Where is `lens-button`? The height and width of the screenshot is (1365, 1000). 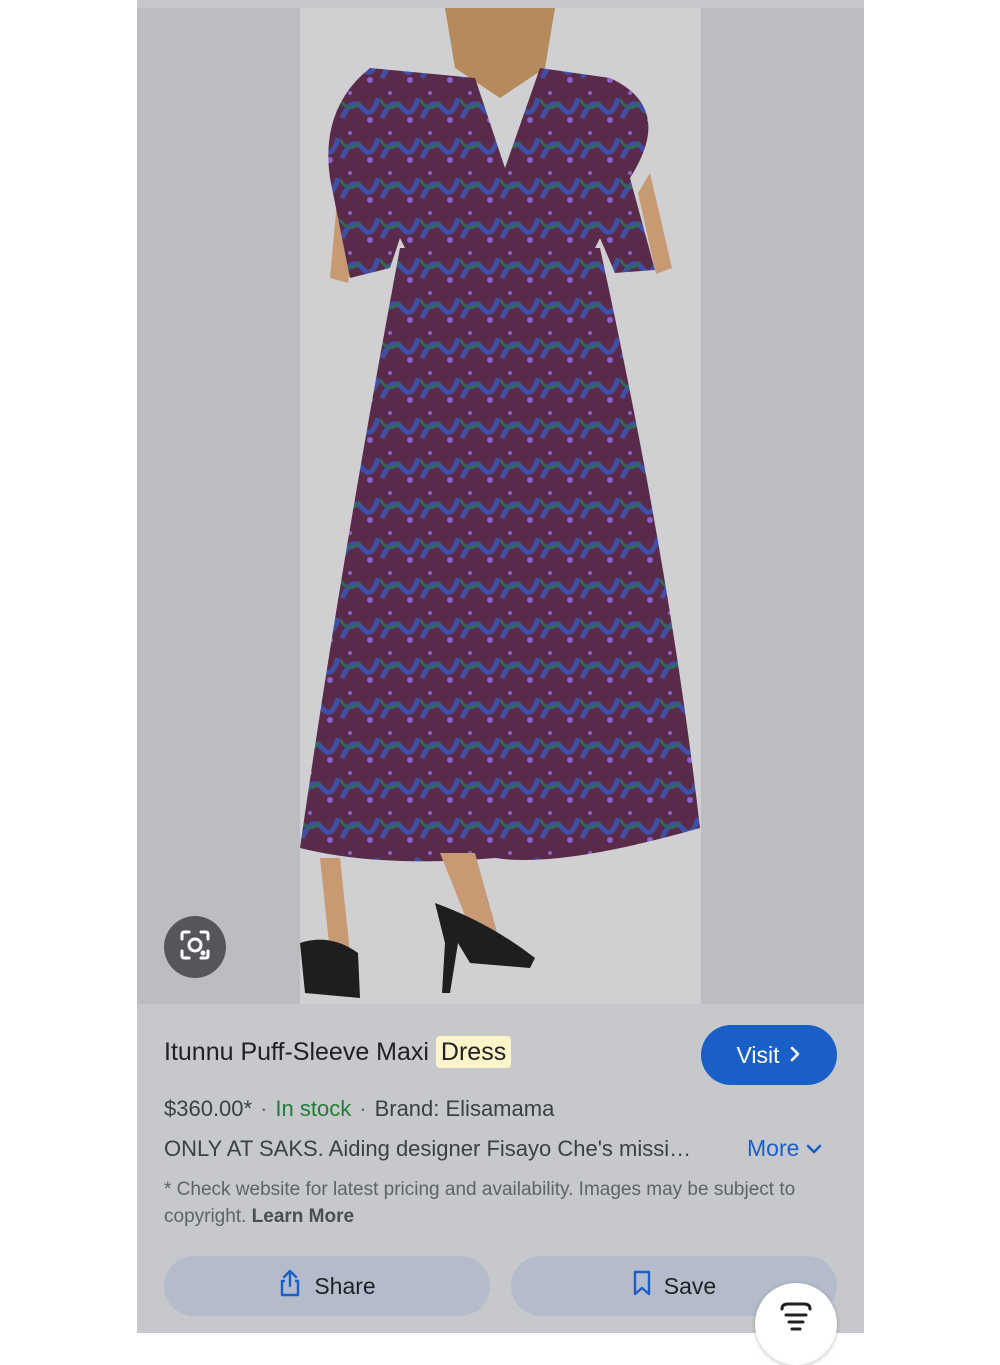
lens-button is located at coordinates (195, 947).